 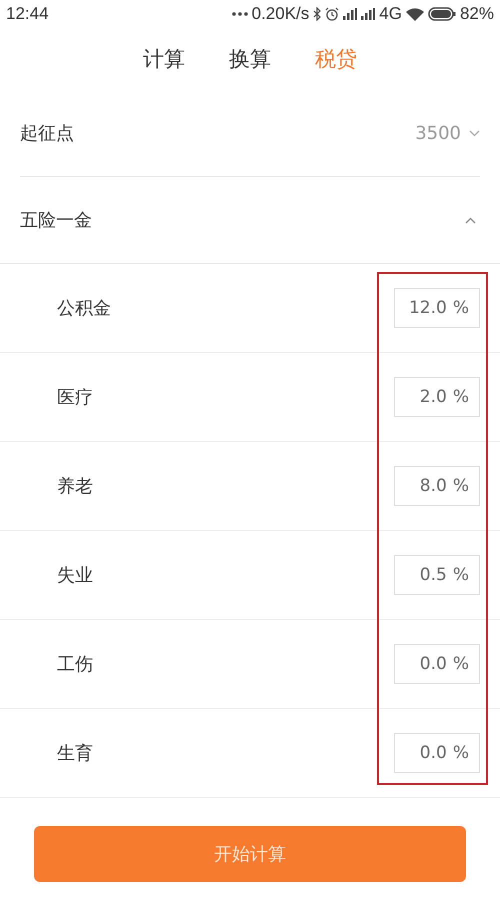 I want to click on section-label: 五险一金, so click(x=56, y=220).